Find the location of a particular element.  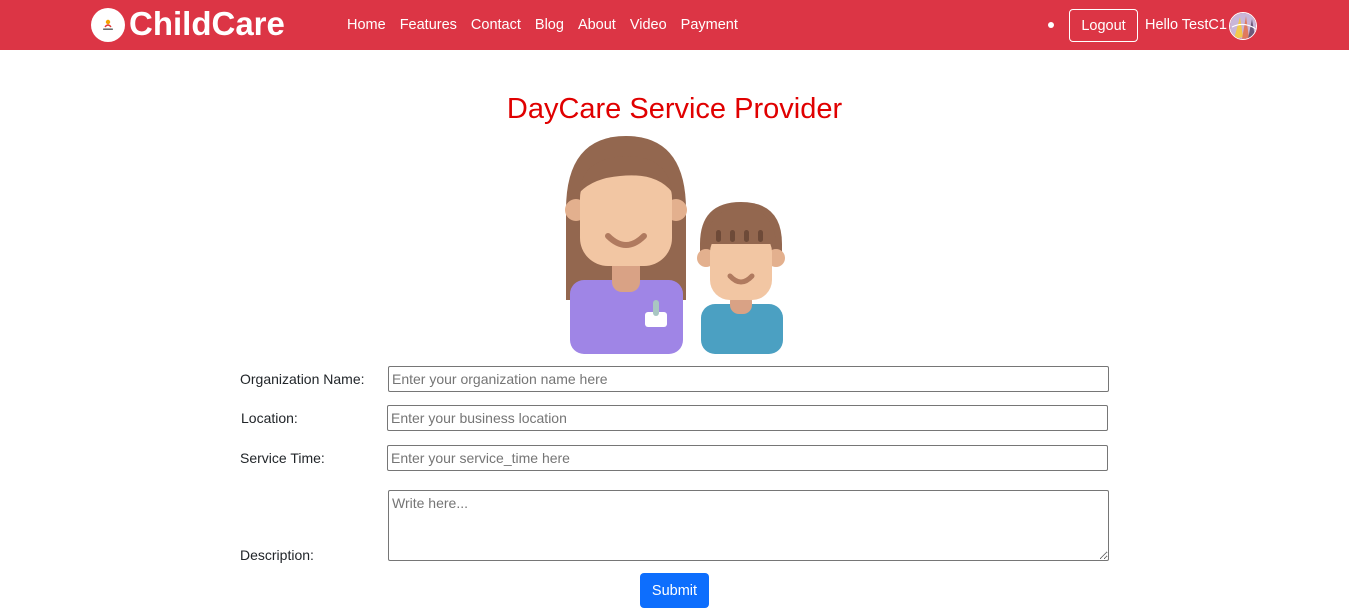

caregiver-child-illustration-icon is located at coordinates (675, 244).